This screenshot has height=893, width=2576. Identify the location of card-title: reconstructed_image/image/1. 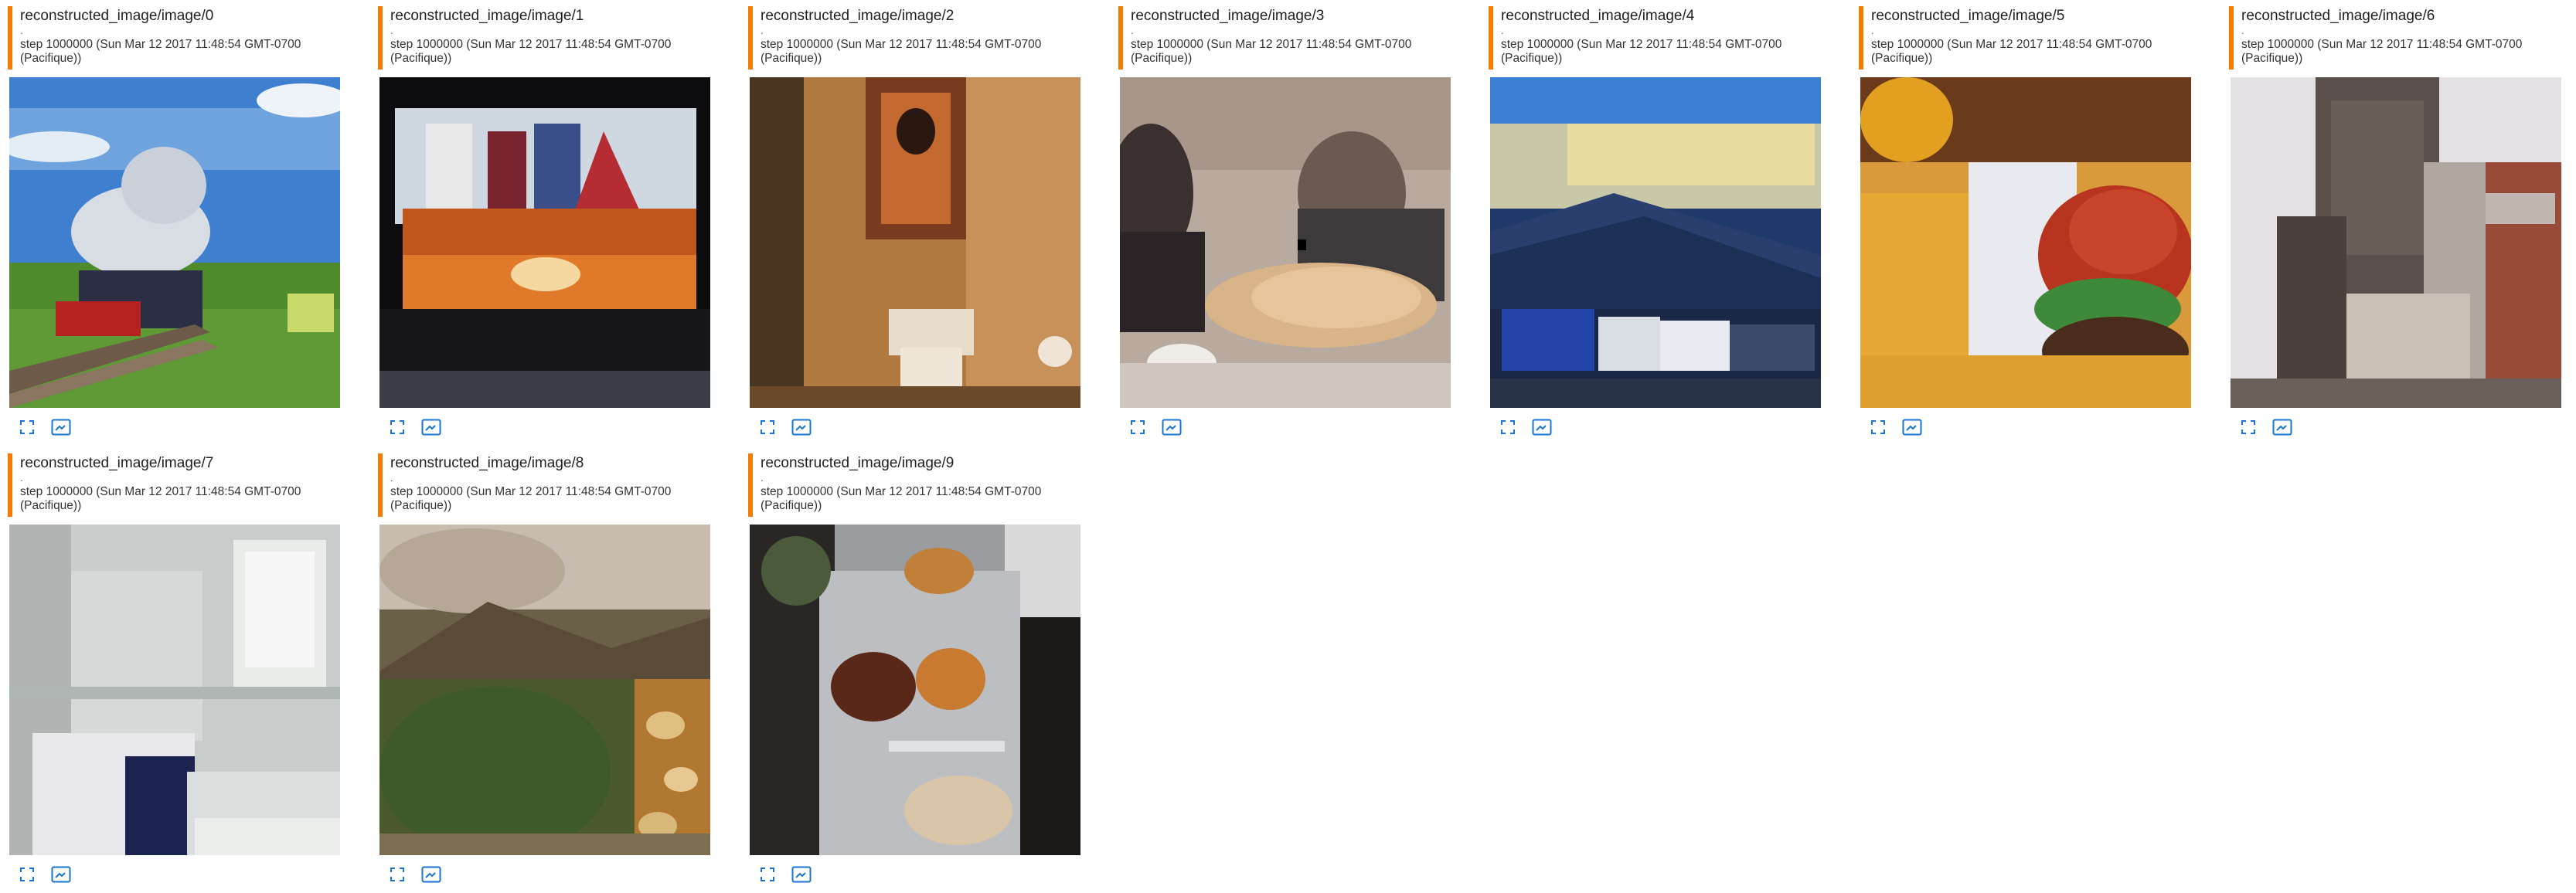
(487, 16).